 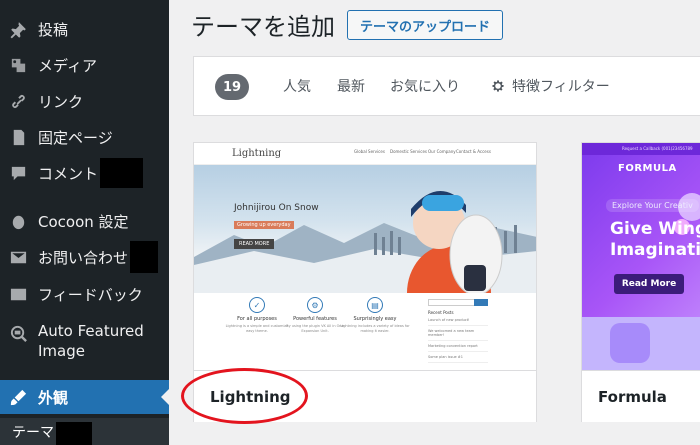 What do you see at coordinates (369, 151) in the screenshot?
I see `preview-nav-item: Global Services` at bounding box center [369, 151].